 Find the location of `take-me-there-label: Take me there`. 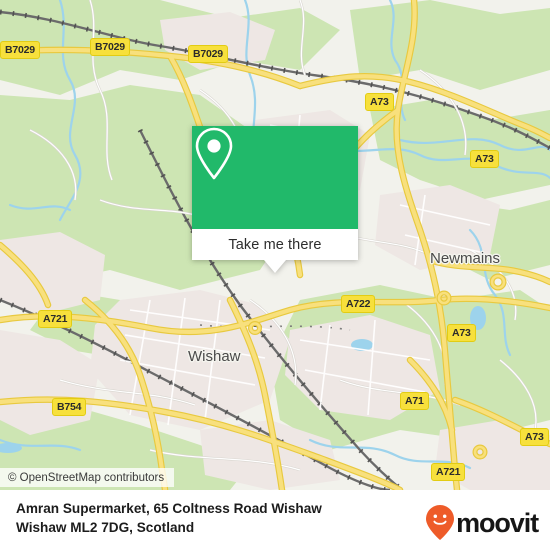

take-me-there-label: Take me there is located at coordinates (275, 244).